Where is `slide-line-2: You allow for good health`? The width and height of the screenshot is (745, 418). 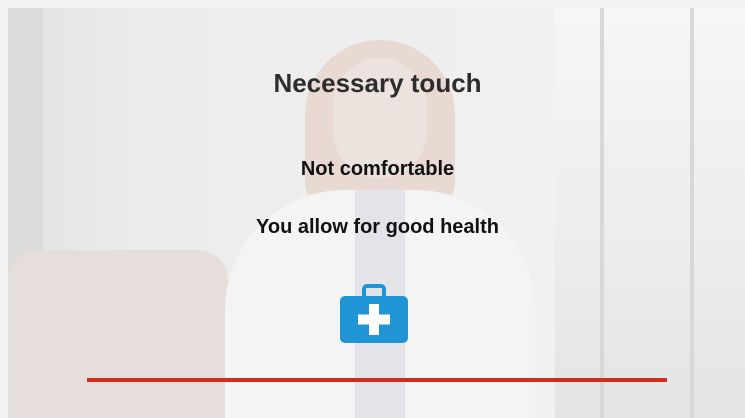 slide-line-2: You allow for good health is located at coordinates (377, 227).